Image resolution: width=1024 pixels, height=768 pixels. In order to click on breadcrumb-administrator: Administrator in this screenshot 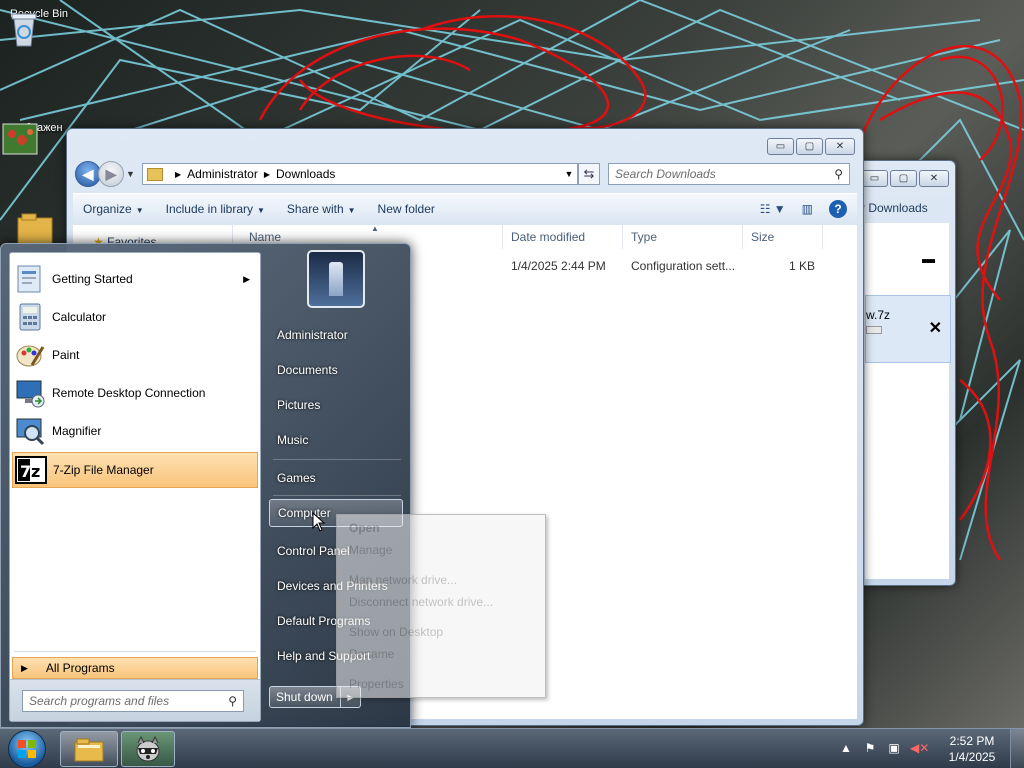, I will do `click(222, 174)`.